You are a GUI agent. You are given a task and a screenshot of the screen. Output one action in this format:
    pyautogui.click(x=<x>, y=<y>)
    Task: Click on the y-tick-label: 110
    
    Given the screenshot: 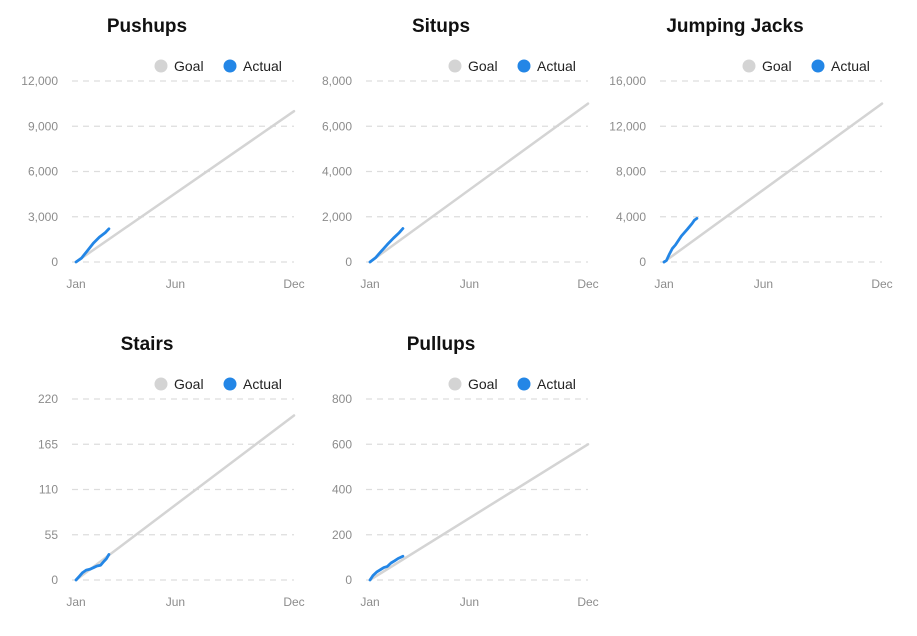 What is the action you would take?
    pyautogui.click(x=48, y=490)
    